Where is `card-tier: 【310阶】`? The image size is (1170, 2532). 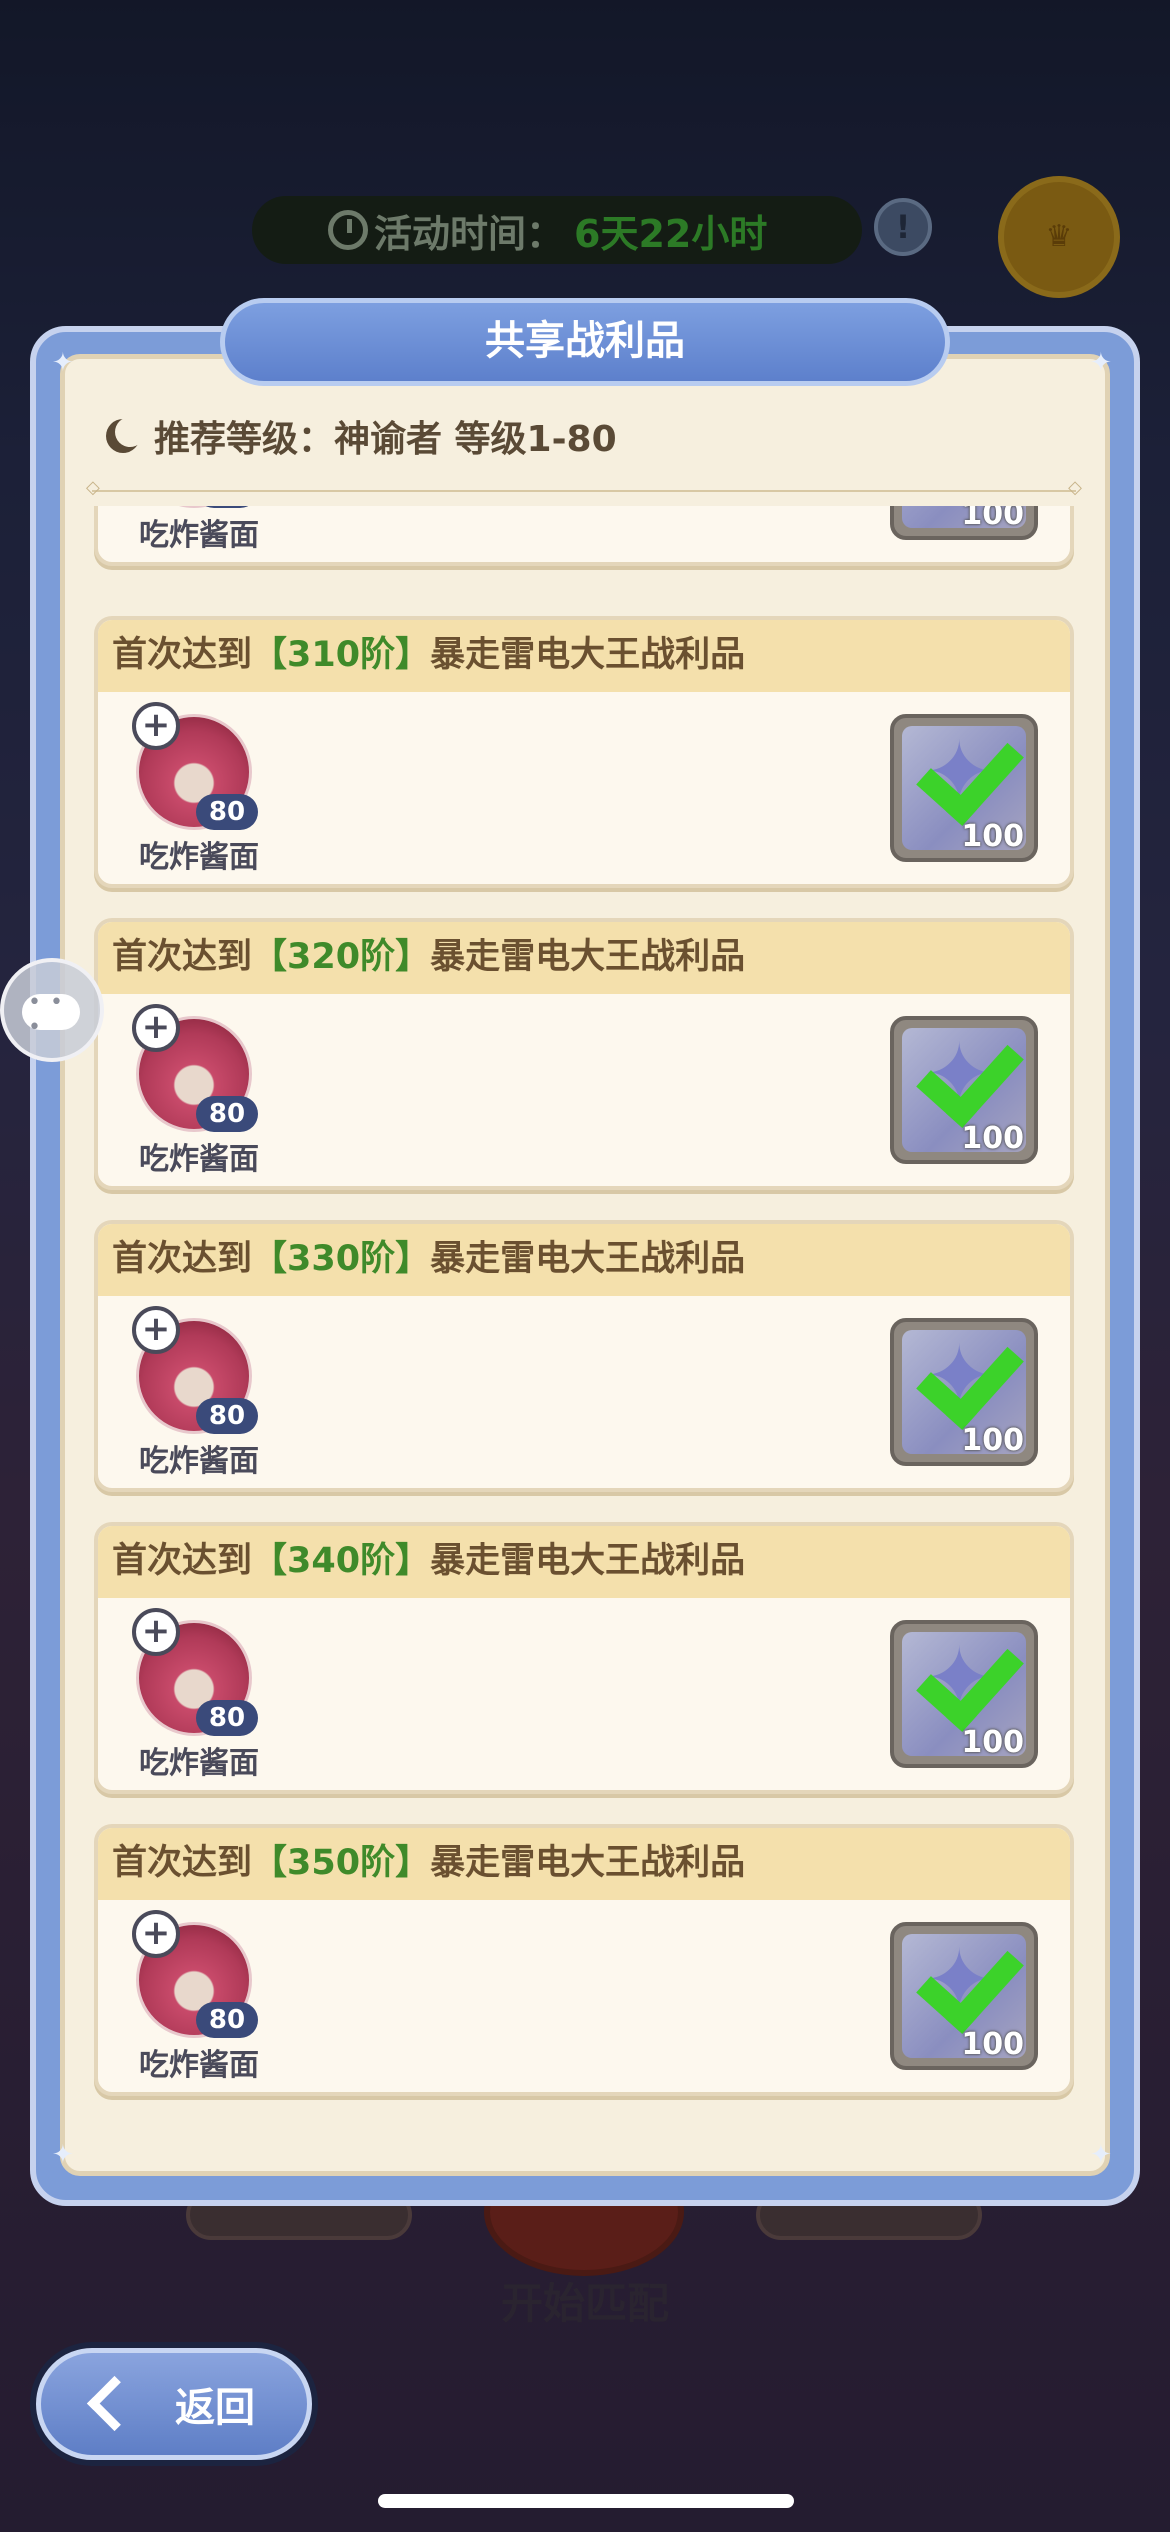 card-tier: 【310阶】 is located at coordinates (341, 655).